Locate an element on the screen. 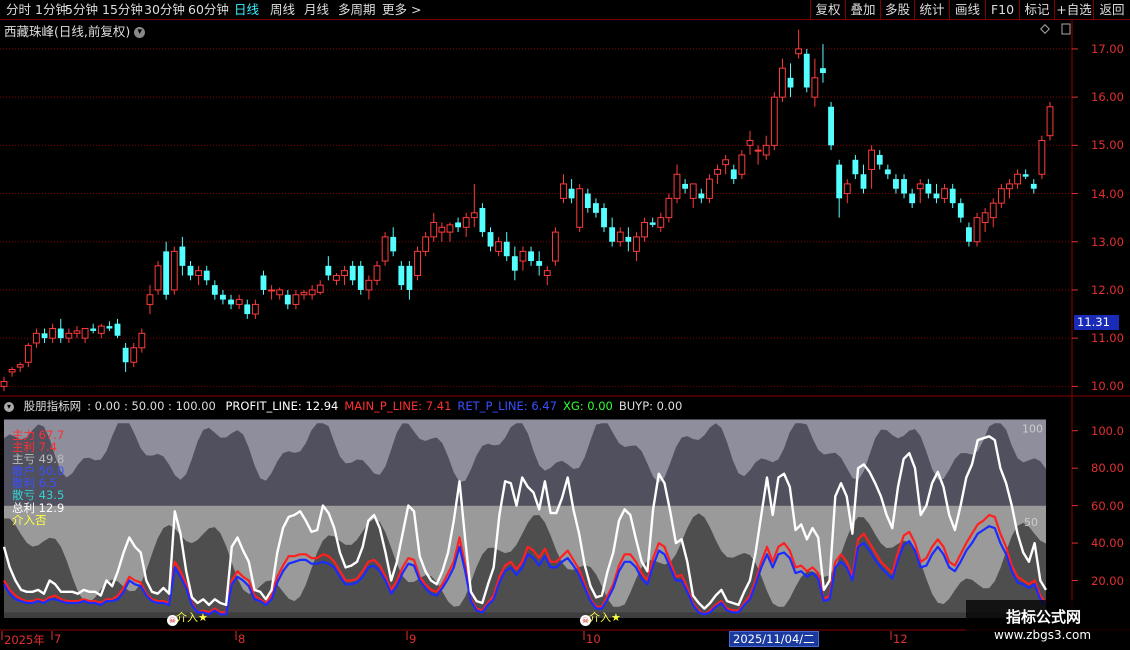  indicator-axis-label: 40.00 is located at coordinates (1107, 543).